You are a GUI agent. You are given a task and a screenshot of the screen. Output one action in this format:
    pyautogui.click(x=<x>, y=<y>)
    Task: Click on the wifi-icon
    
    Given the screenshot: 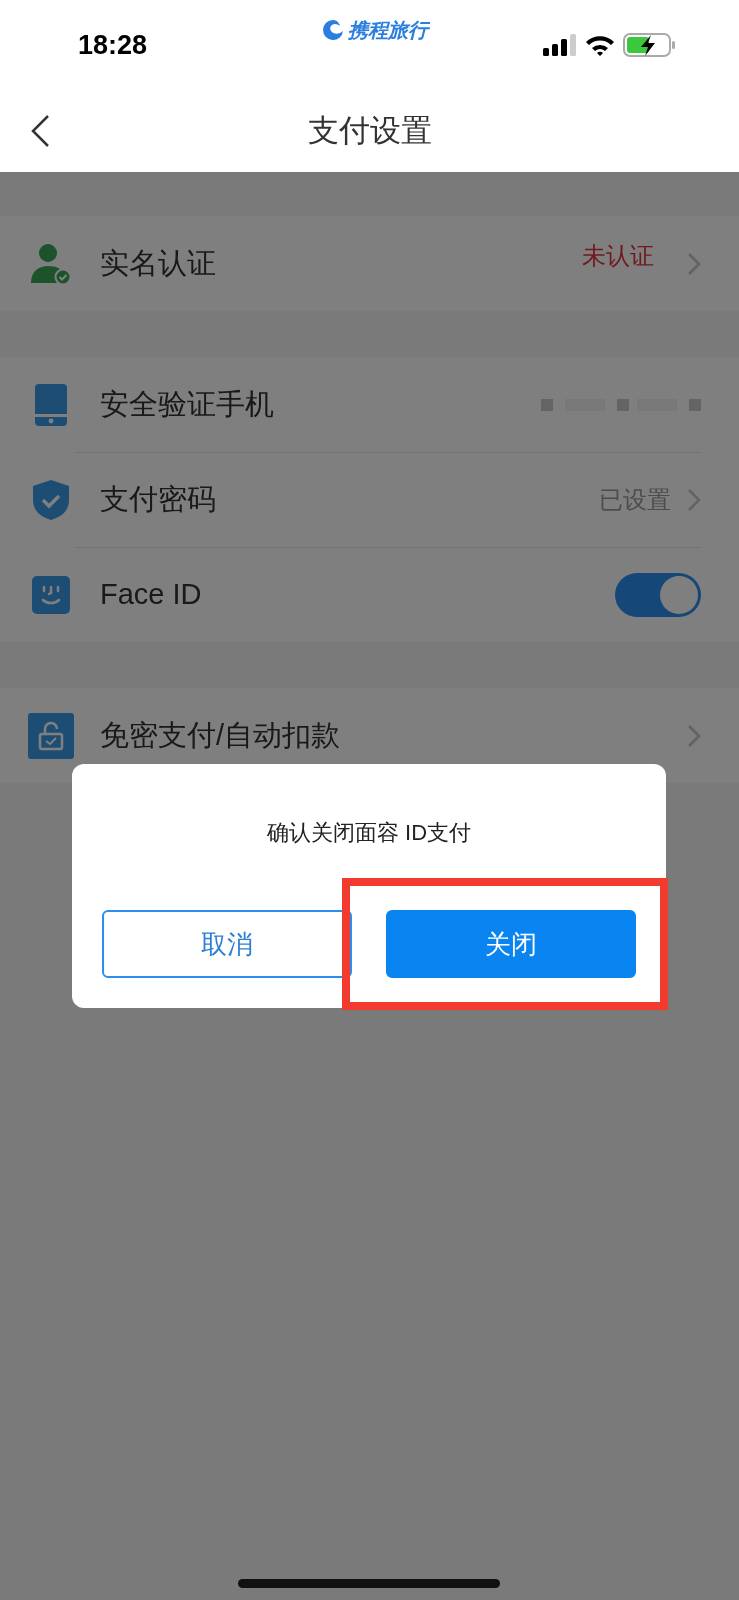 What is the action you would take?
    pyautogui.click(x=600, y=45)
    